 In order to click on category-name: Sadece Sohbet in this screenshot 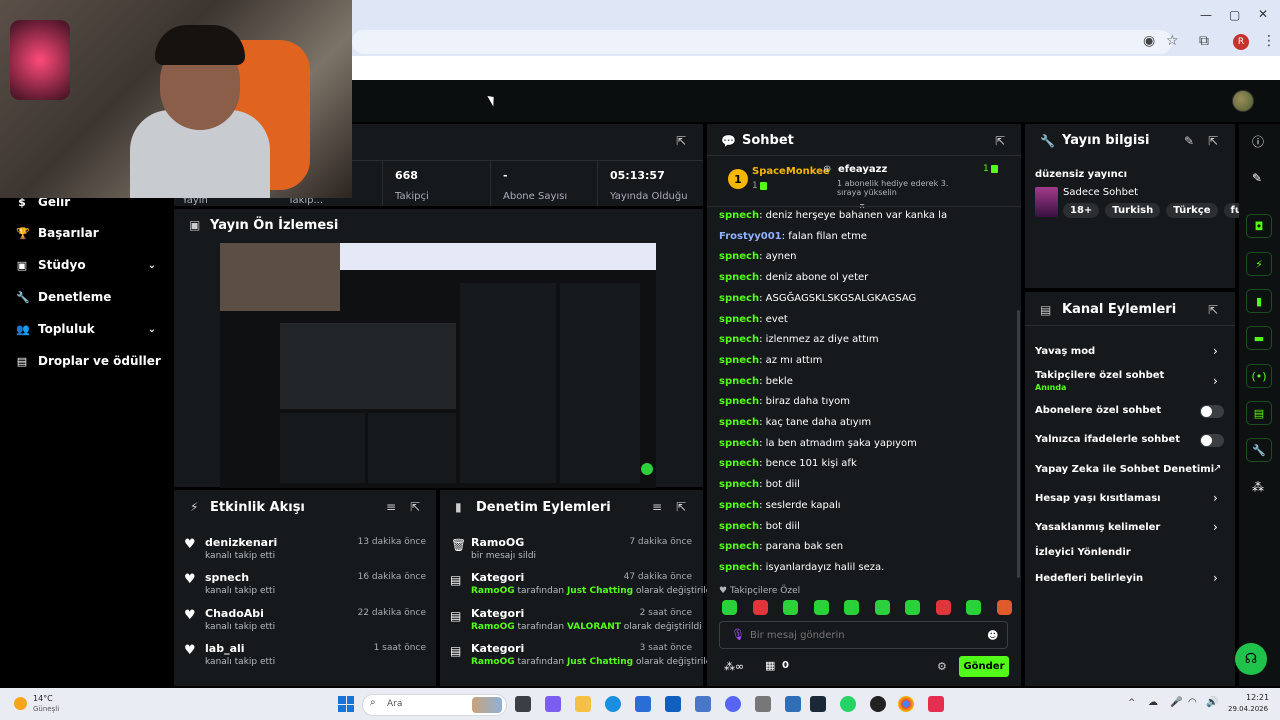, I will do `click(1100, 192)`.